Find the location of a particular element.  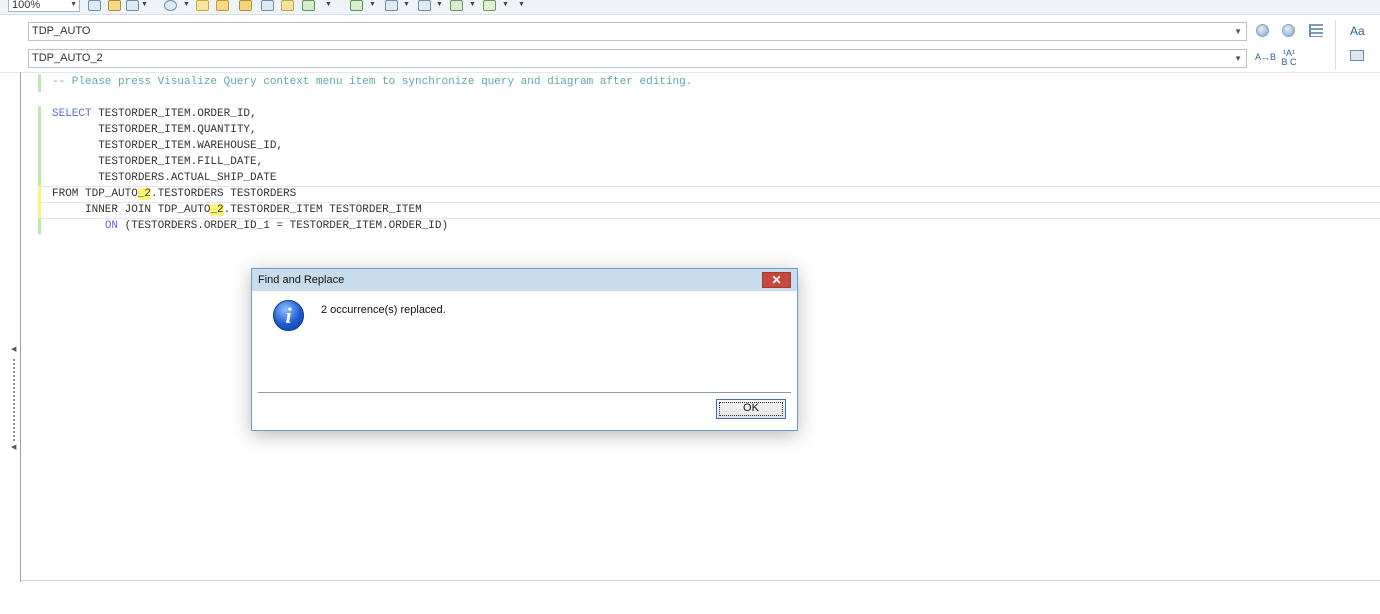

grip-handle is located at coordinates (15, 400).